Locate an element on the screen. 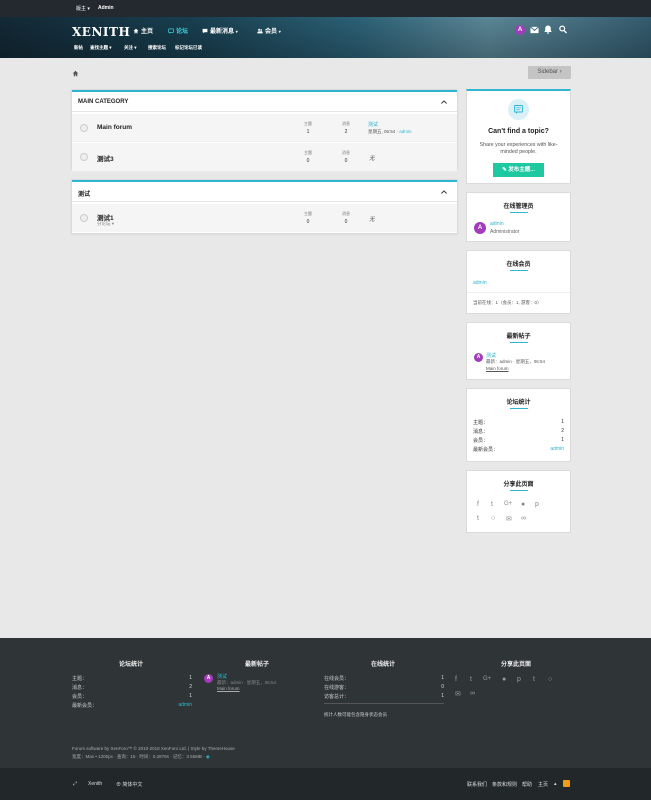  sidebar-toggle-button: Sidebar › is located at coordinates (549, 72).